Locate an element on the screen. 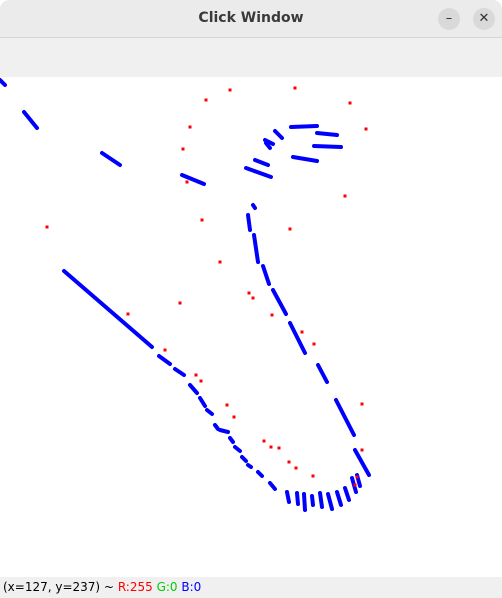 The height and width of the screenshot is (598, 502). window-title: Click Window is located at coordinates (251, 18).